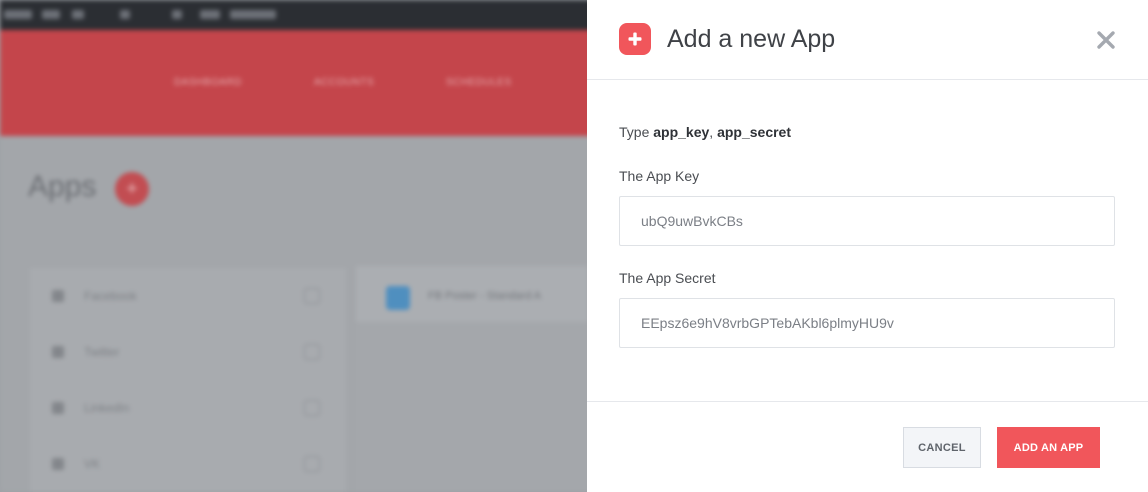 Image resolution: width=1148 pixels, height=492 pixels. Describe the element at coordinates (107, 408) in the screenshot. I see `sidebar-item-label: LinkedIn` at that location.